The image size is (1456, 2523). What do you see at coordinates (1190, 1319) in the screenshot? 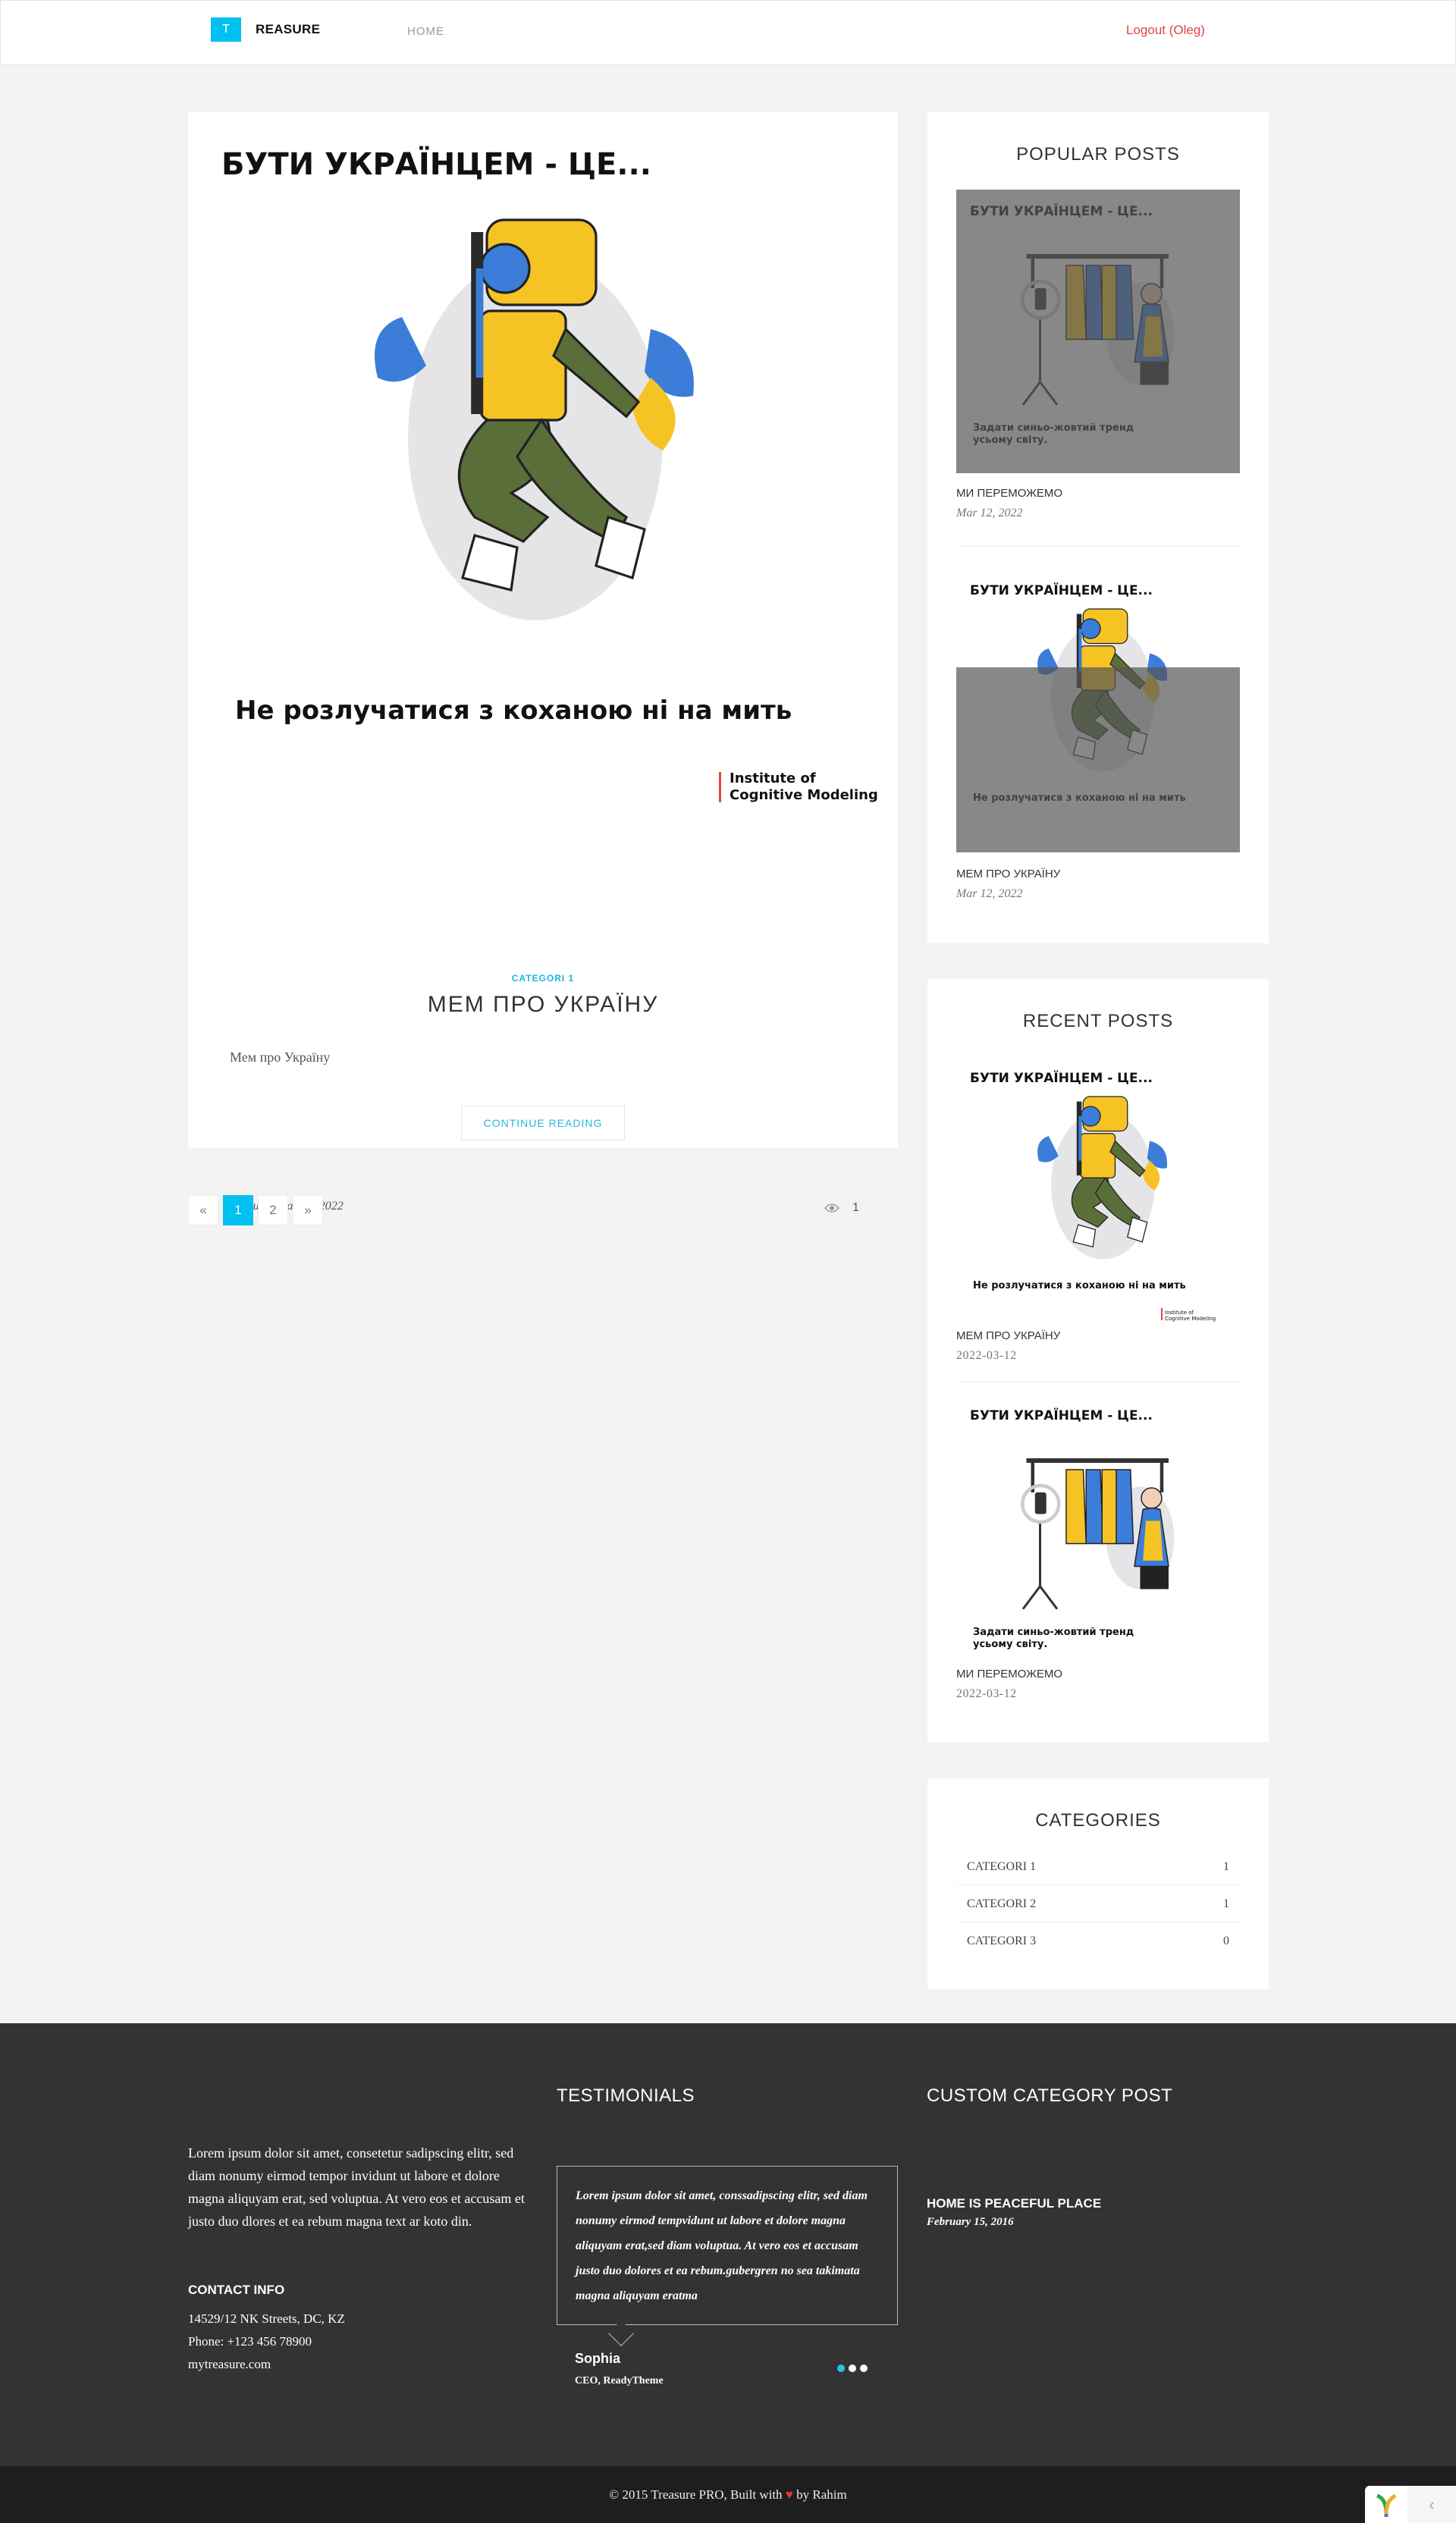
I see `svg-text: Cognitive Modeling` at bounding box center [1190, 1319].